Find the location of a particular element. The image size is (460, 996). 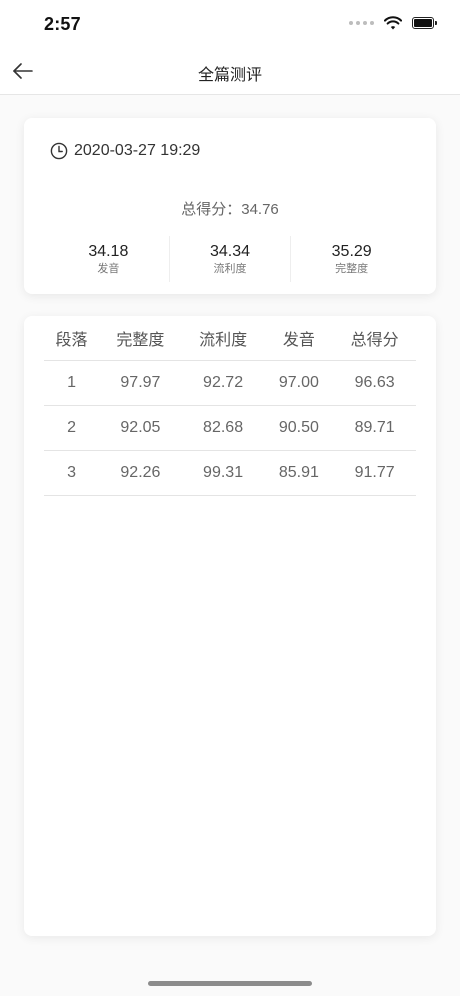

battery-icon is located at coordinates (425, 23).